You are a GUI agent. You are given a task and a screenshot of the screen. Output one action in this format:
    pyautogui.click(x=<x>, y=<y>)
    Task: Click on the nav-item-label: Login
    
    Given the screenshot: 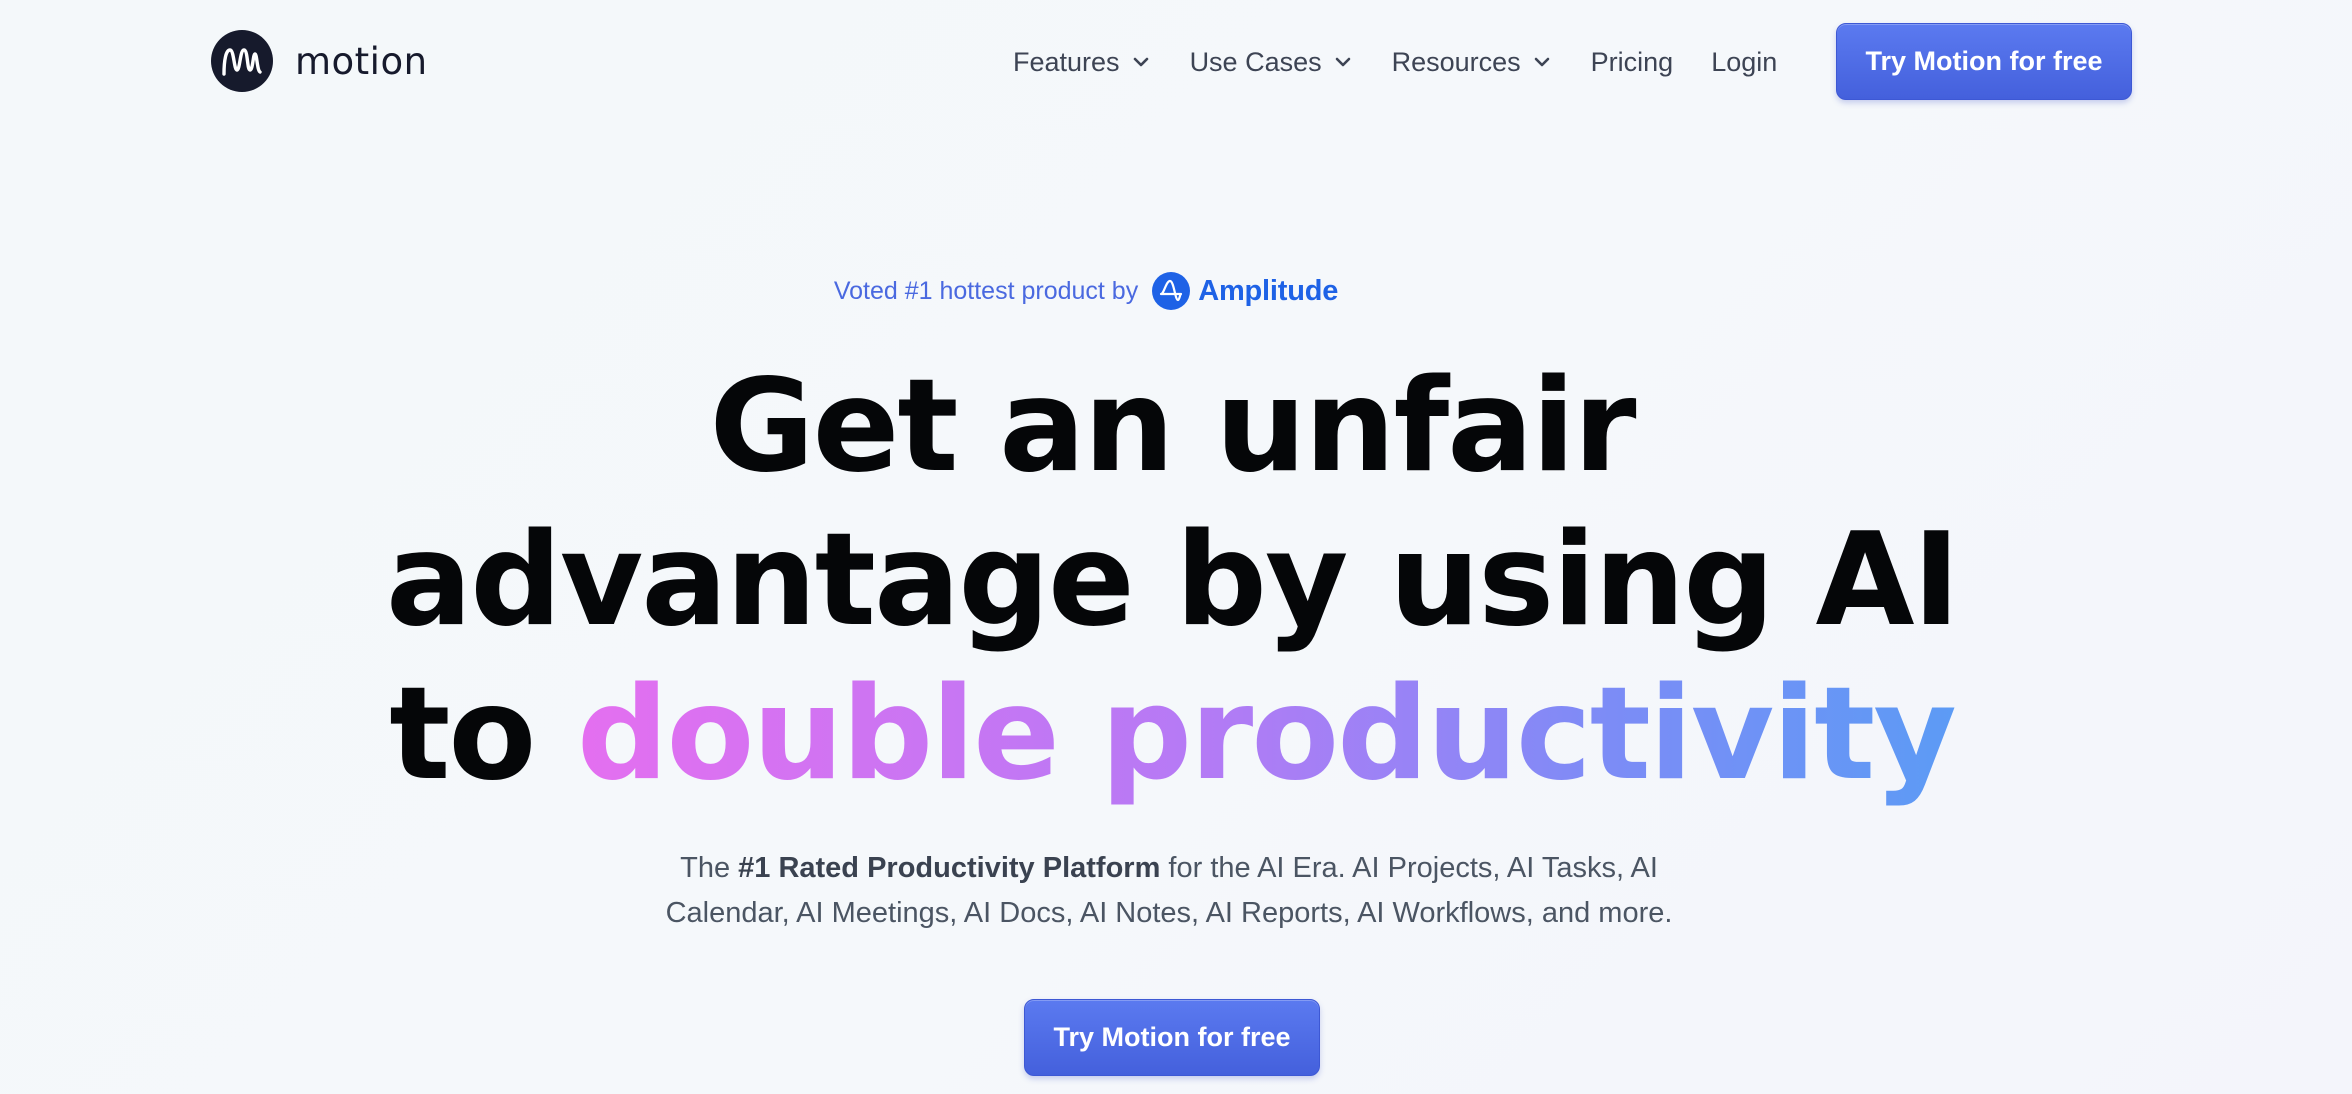 What is the action you would take?
    pyautogui.click(x=1744, y=61)
    